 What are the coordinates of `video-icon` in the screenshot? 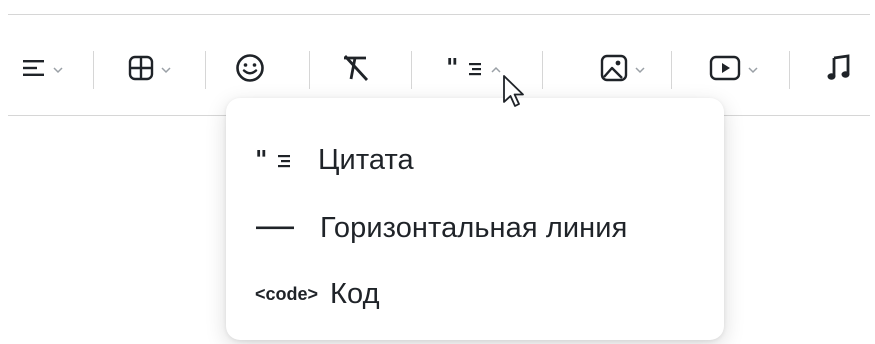 It's located at (725, 70).